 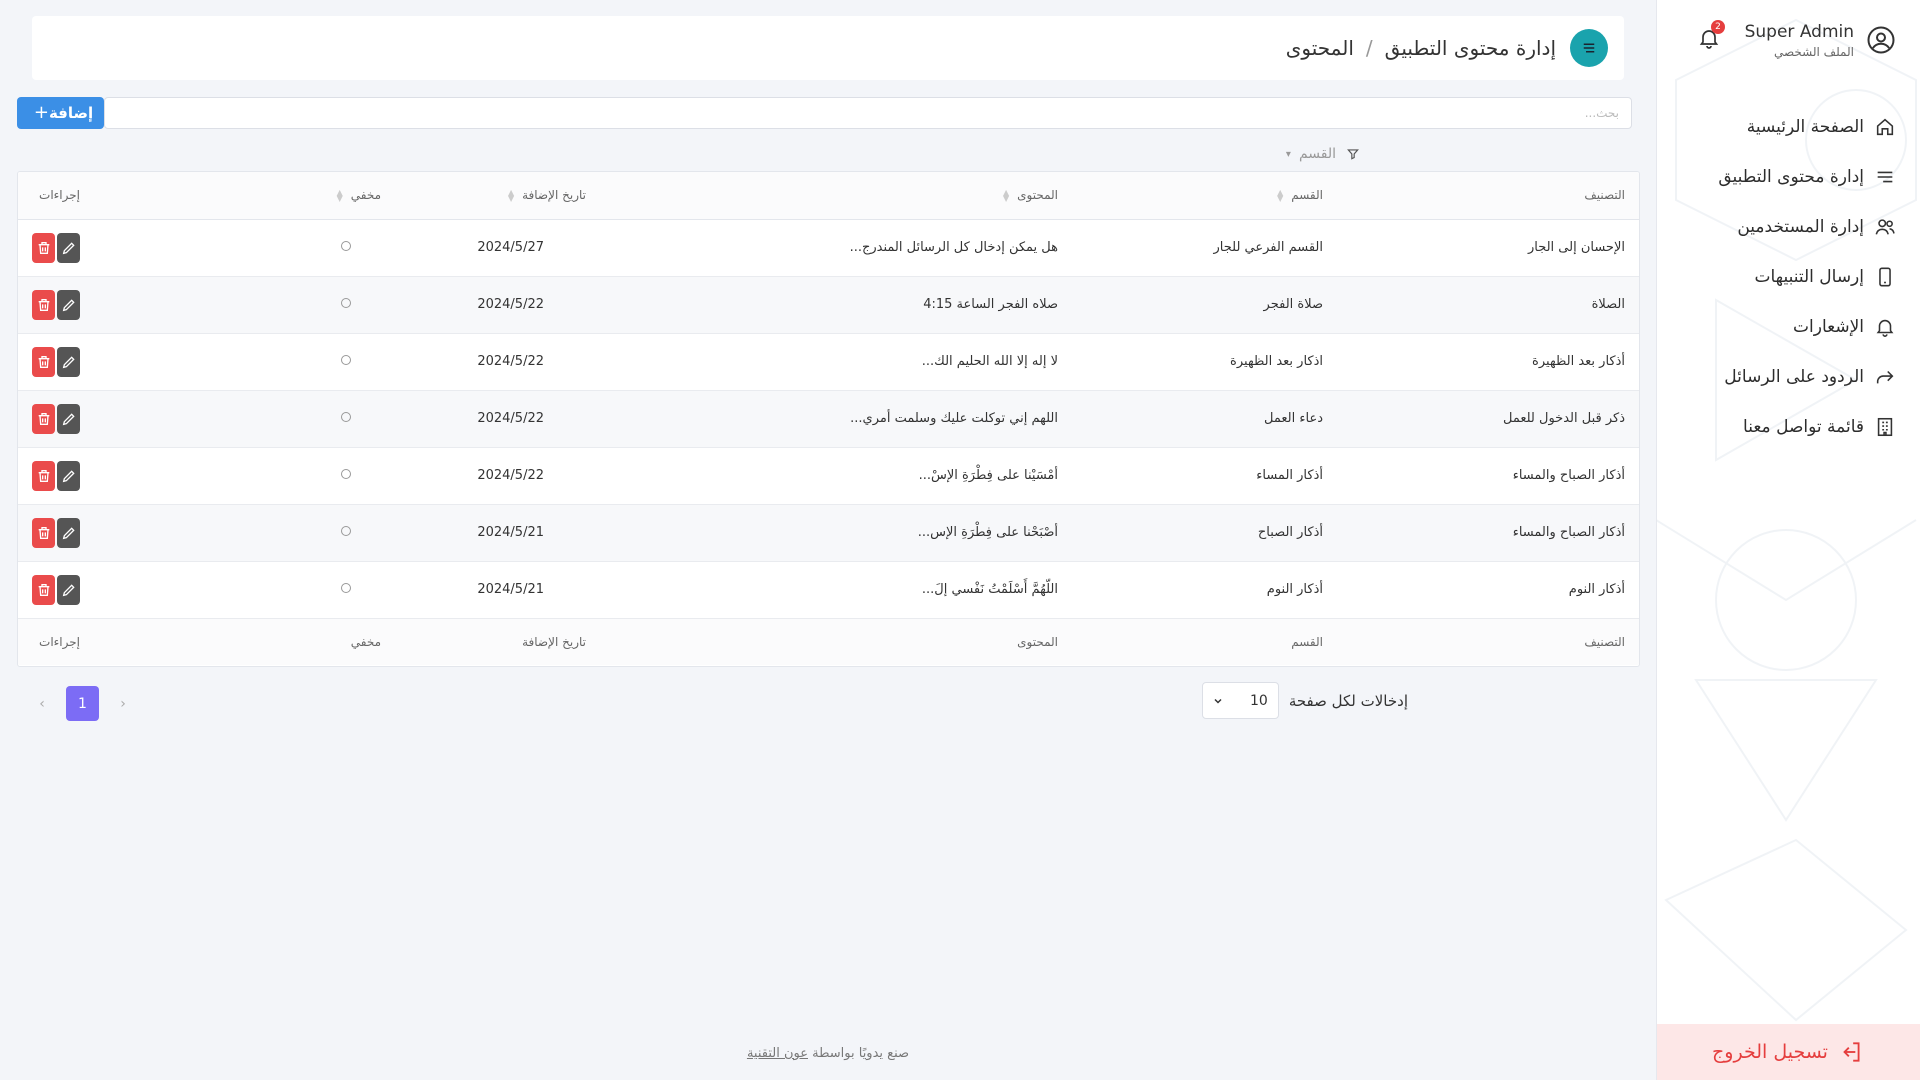 I want to click on menu-toggle-button, so click(x=1589, y=48).